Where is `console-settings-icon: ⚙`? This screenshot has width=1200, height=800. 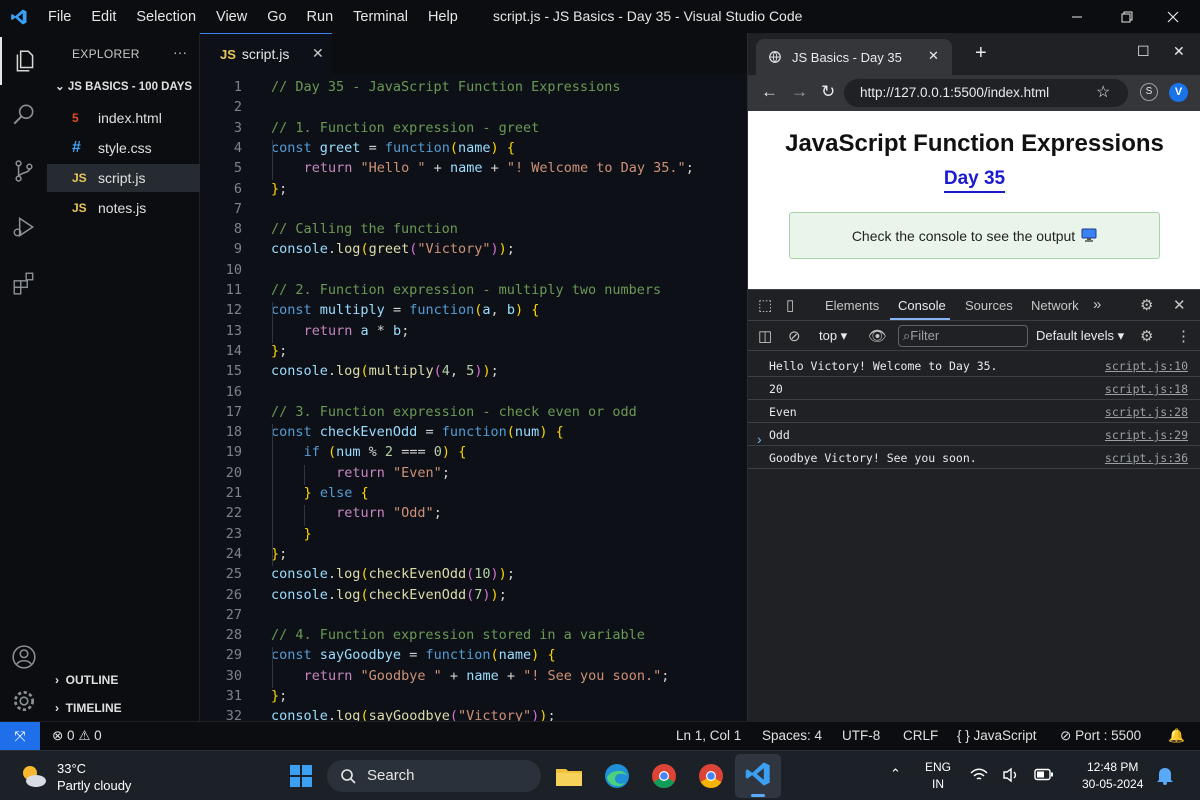
console-settings-icon: ⚙ is located at coordinates (1146, 336).